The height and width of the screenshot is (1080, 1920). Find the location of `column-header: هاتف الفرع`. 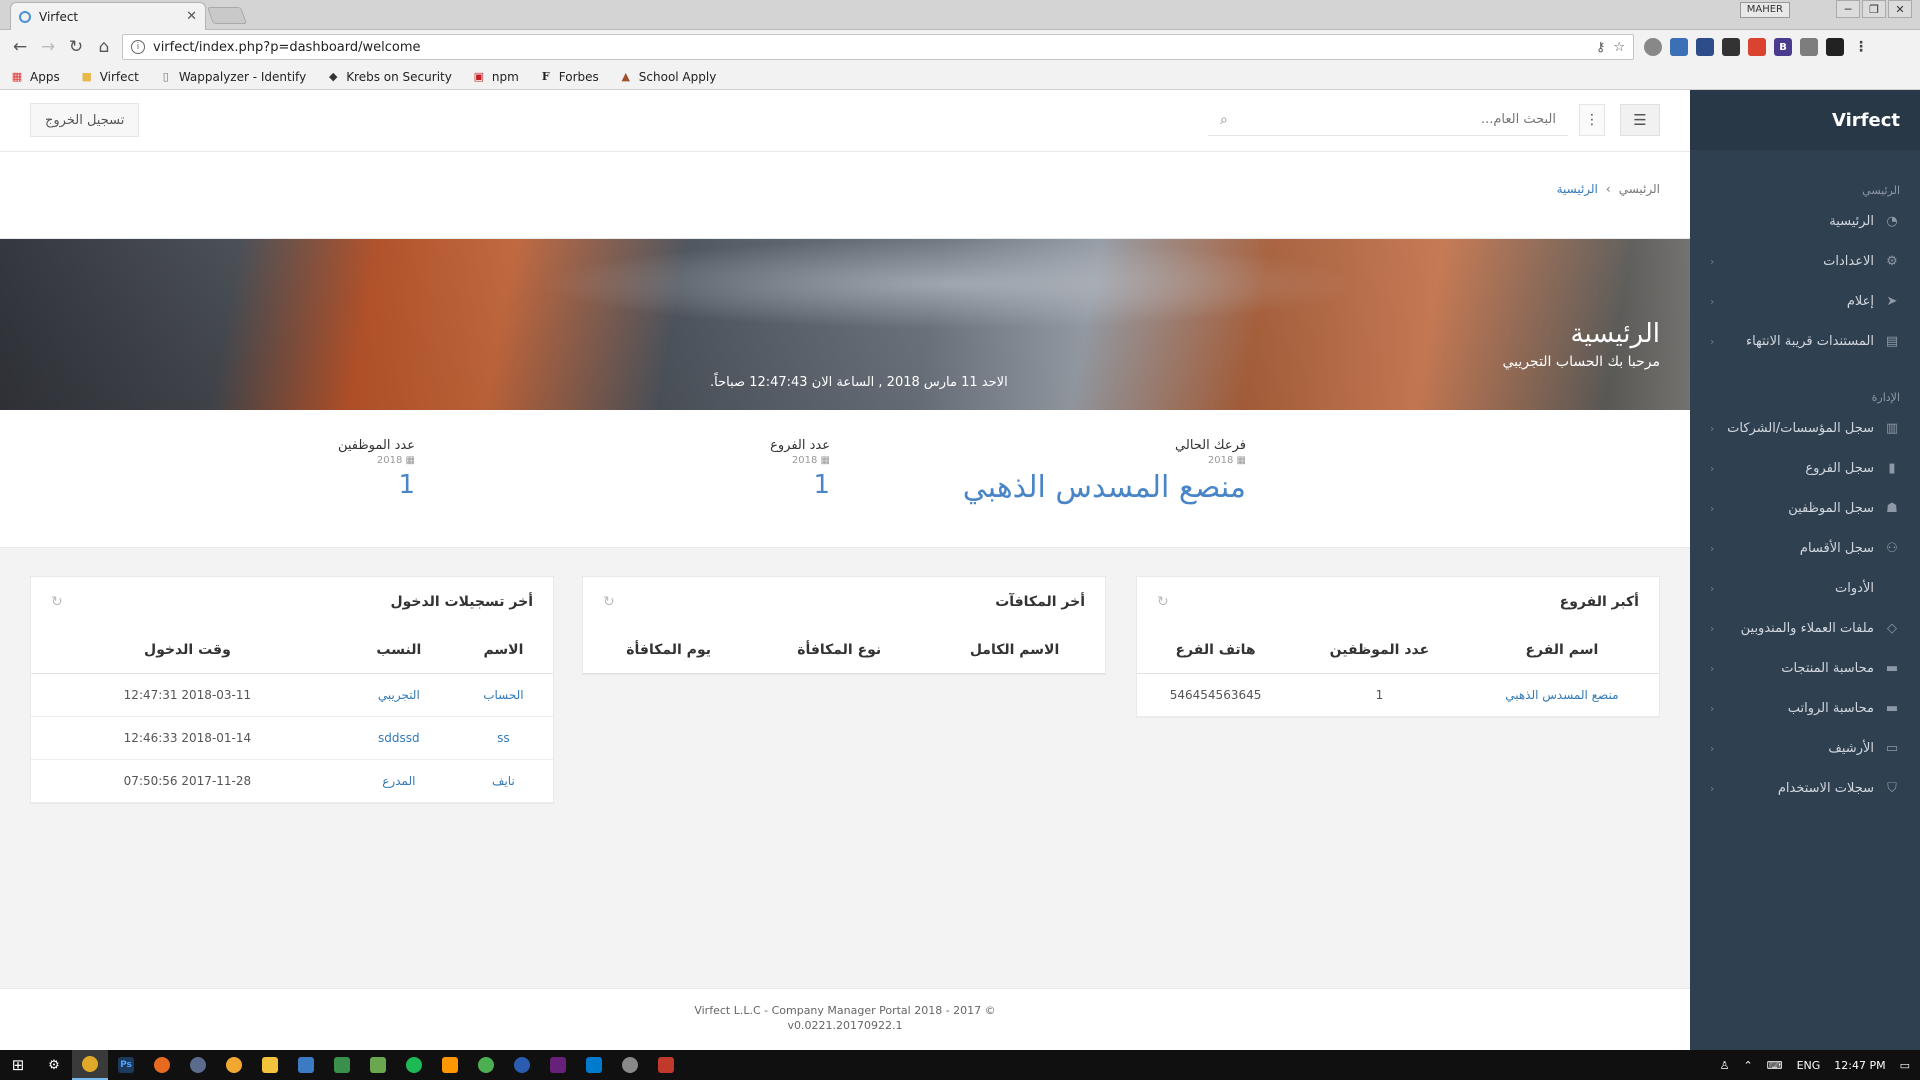

column-header: هاتف الفرع is located at coordinates (1216, 650).